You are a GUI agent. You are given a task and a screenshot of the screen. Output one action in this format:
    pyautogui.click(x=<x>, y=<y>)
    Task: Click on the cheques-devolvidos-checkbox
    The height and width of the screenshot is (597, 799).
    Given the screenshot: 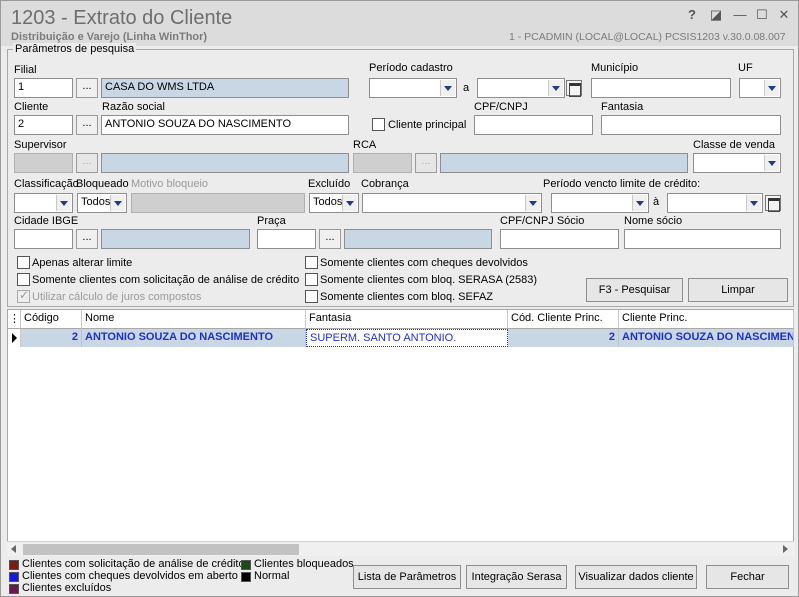 What is the action you would take?
    pyautogui.click(x=311, y=262)
    